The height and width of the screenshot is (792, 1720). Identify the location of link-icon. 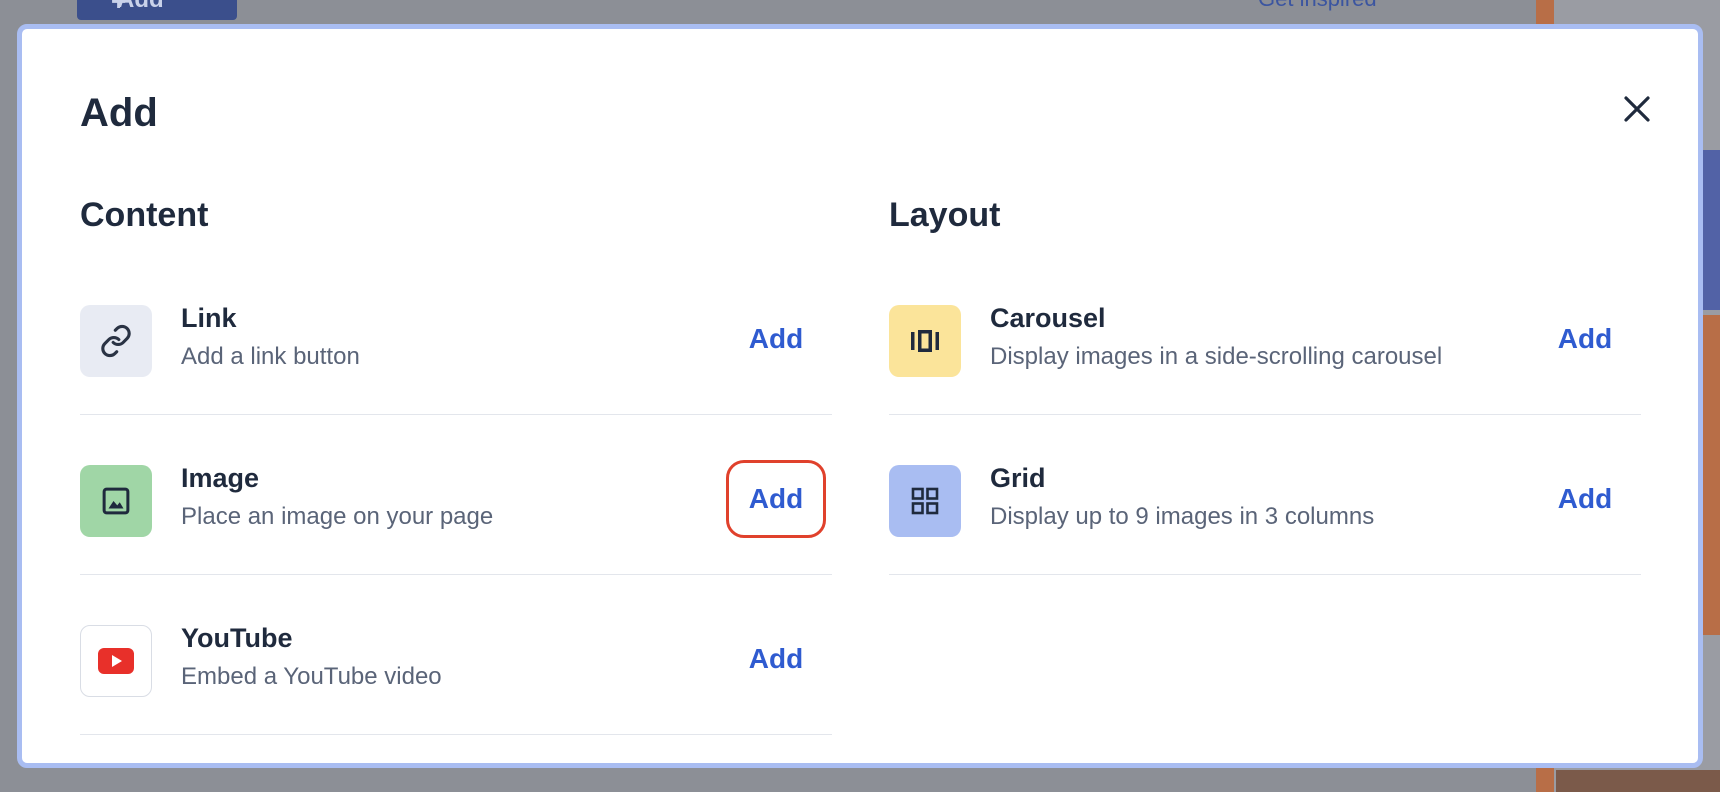
(116, 341).